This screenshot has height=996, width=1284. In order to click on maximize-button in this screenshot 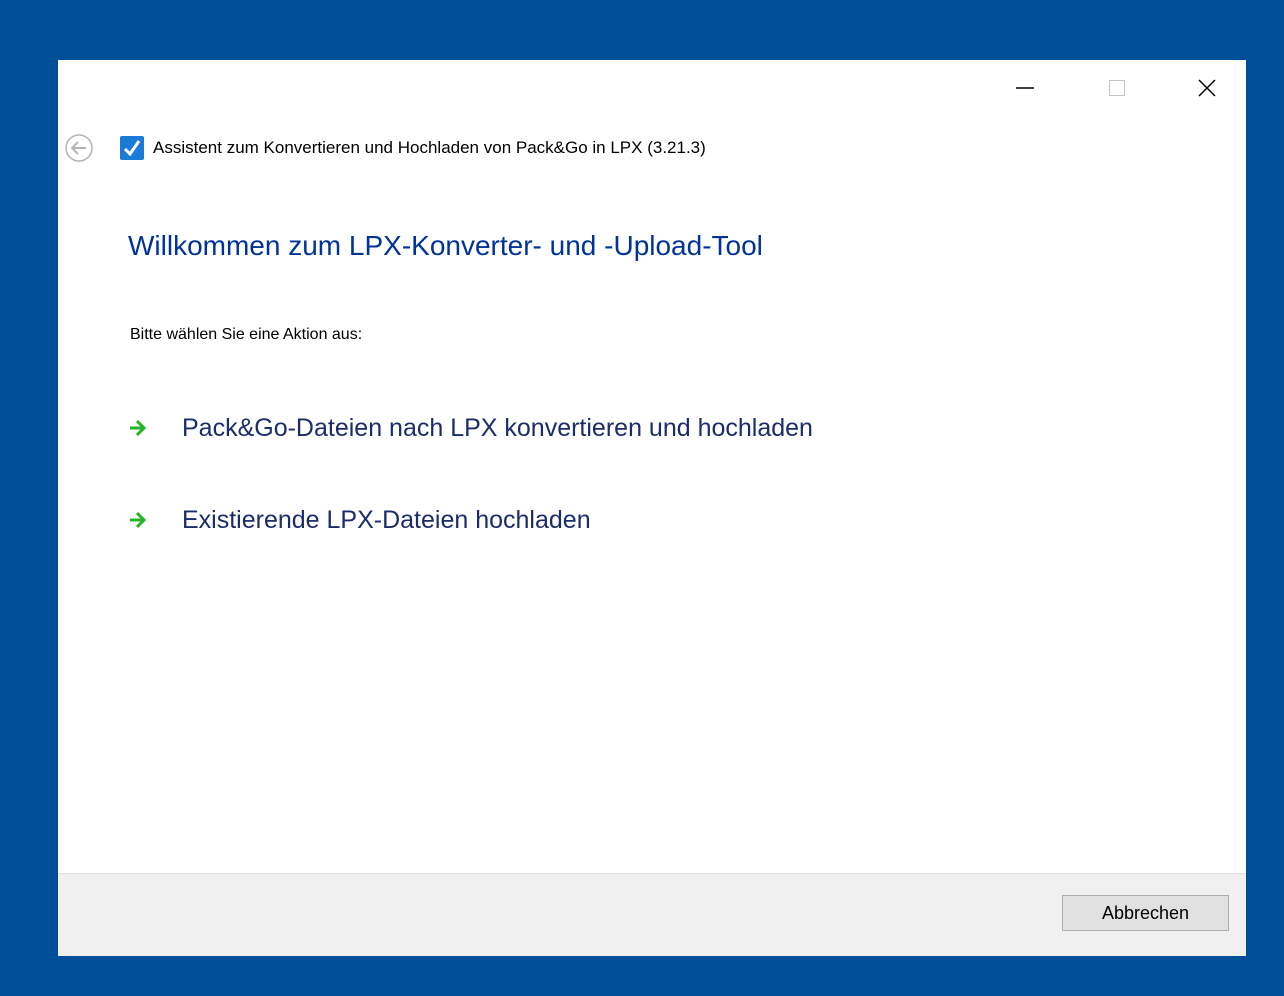, I will do `click(1117, 88)`.